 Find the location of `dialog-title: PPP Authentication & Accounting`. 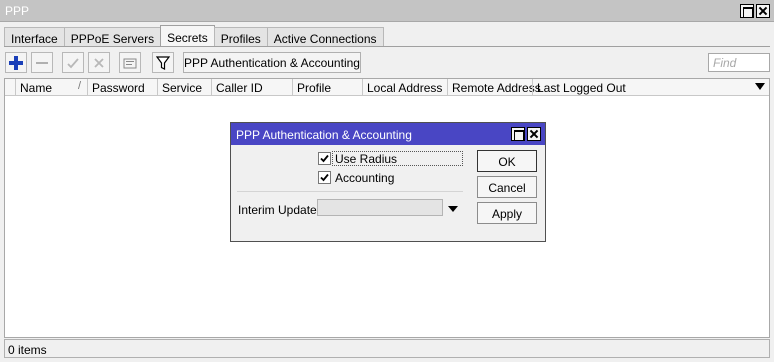

dialog-title: PPP Authentication & Accounting is located at coordinates (324, 135).